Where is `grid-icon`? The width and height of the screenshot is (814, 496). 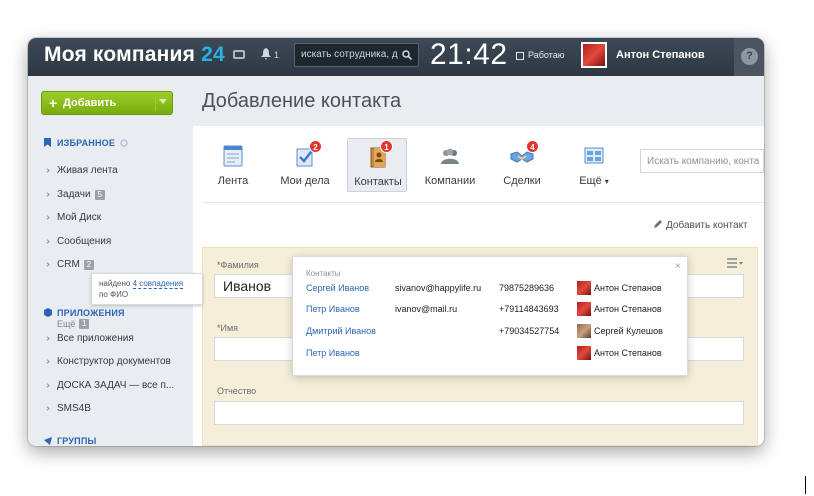 grid-icon is located at coordinates (594, 155).